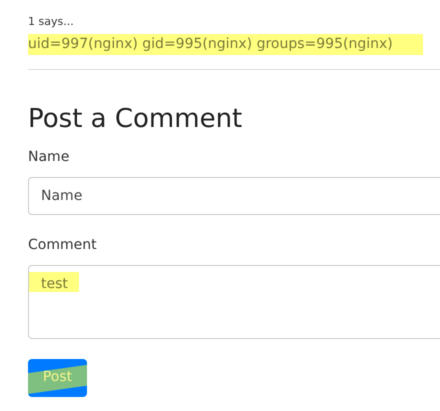 The image size is (440, 411). Describe the element at coordinates (63, 245) in the screenshot. I see `field-label: Comment` at that location.